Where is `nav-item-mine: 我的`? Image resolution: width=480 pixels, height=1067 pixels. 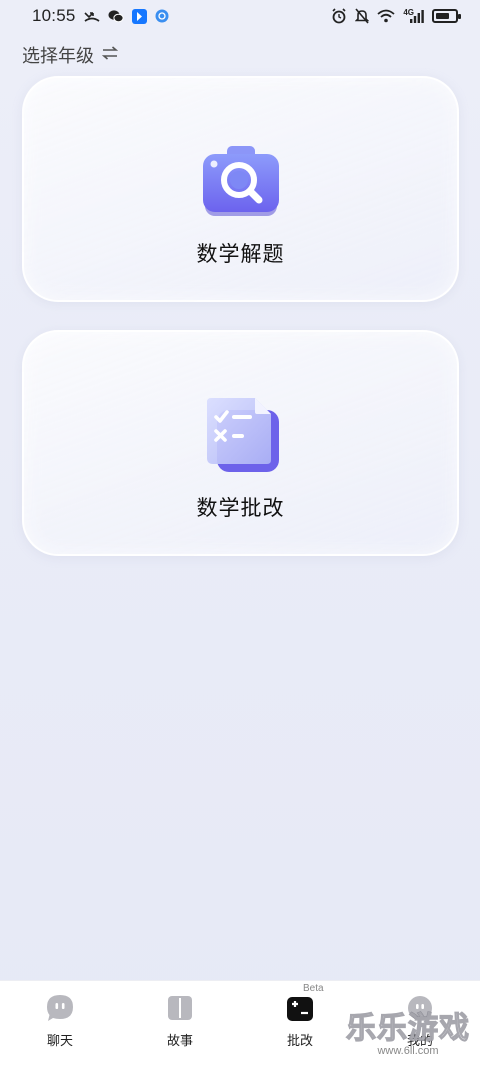
nav-item-mine: 我的 is located at coordinates (420, 1021).